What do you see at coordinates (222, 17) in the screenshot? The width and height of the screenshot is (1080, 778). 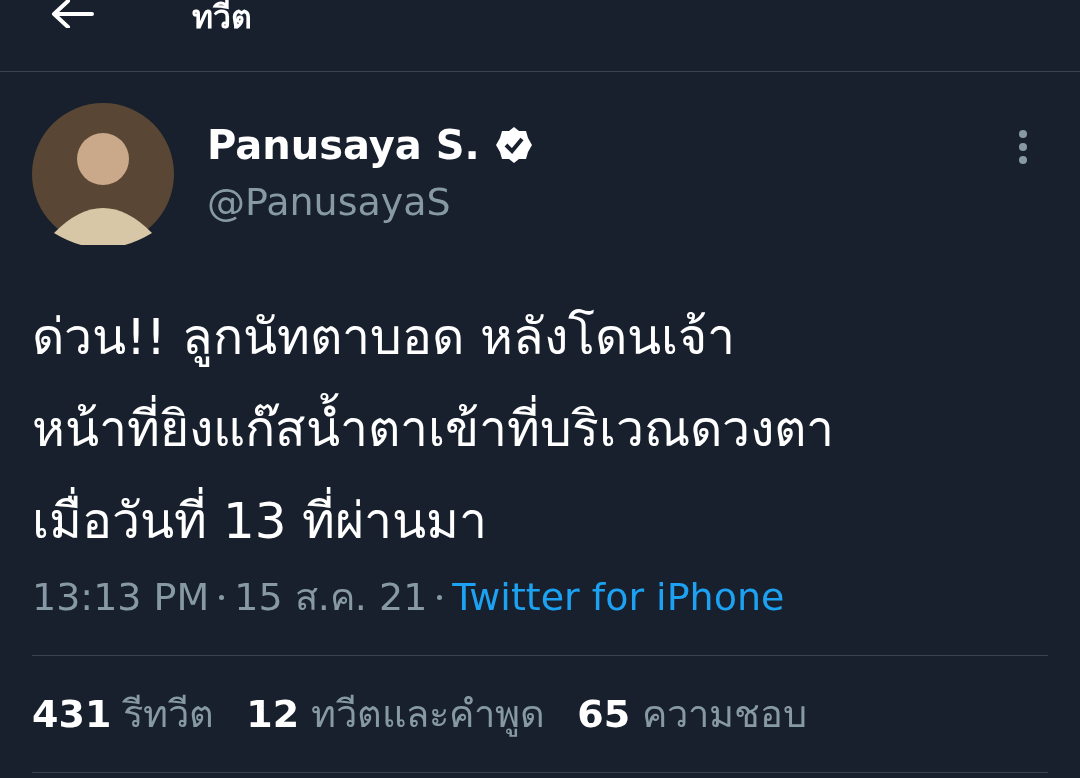 I see `header-title: ทวีต` at bounding box center [222, 17].